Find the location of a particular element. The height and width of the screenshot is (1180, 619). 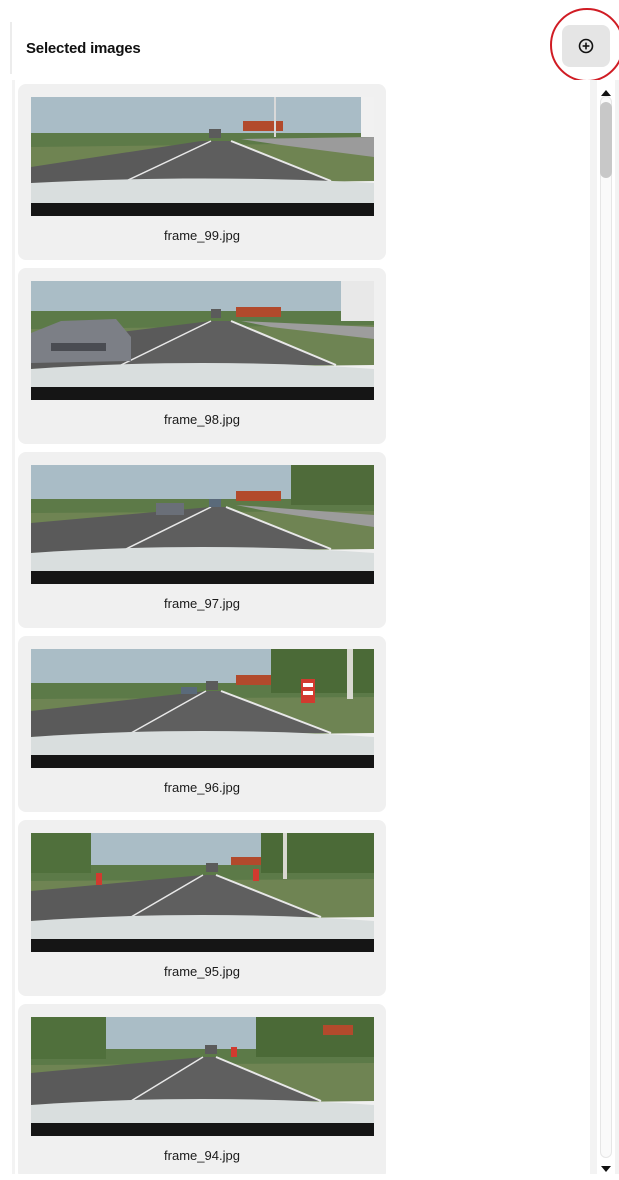

image-filename: frame_96.jpg is located at coordinates (202, 787).